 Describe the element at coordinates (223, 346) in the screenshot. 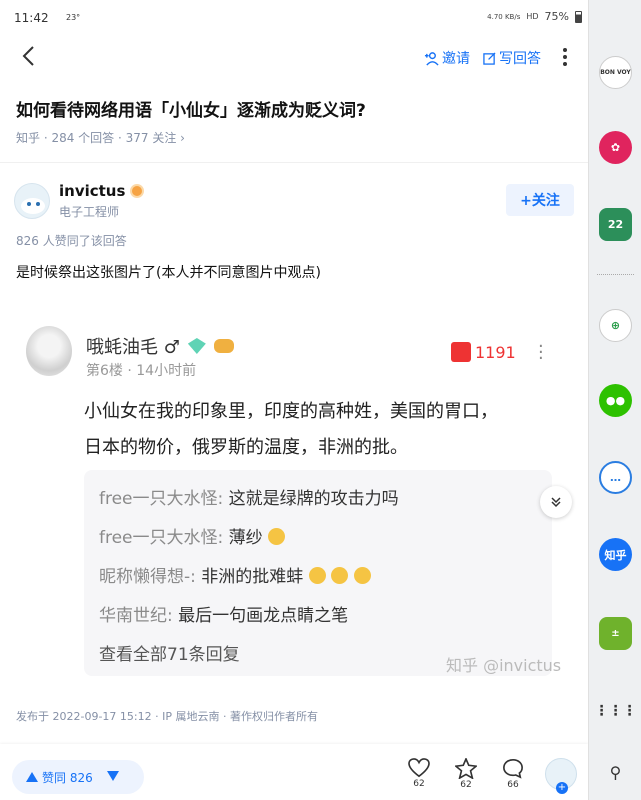

I see `gamepad-icon` at that location.